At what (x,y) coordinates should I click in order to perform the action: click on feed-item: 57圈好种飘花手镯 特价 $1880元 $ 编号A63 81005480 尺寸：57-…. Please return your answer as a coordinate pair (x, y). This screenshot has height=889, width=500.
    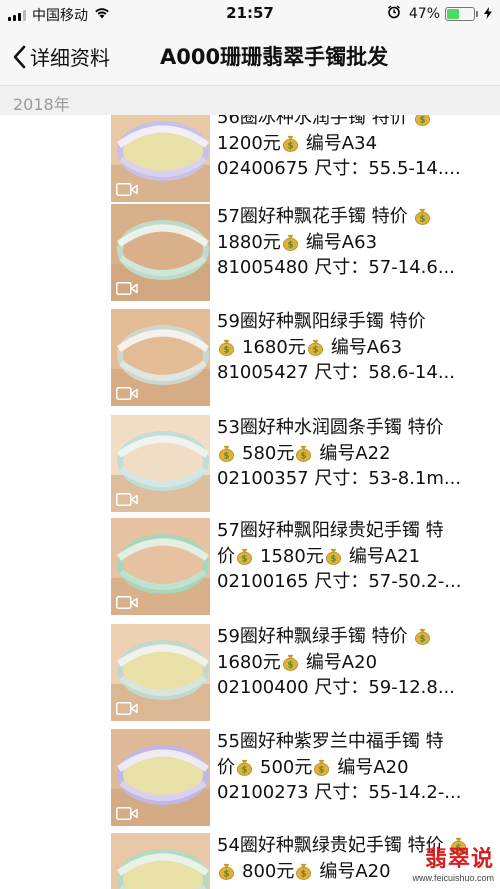
    Looking at the image, I should click on (305, 252).